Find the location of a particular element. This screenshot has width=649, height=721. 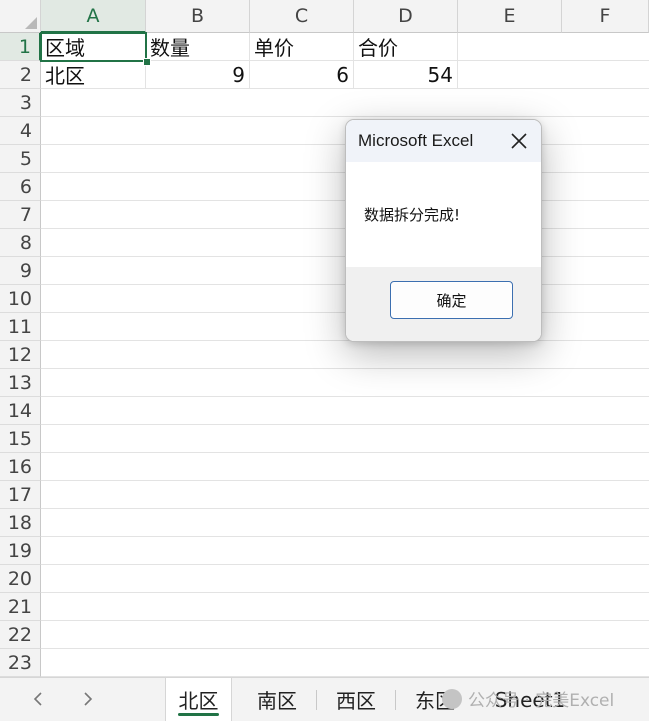

wechat-icon is located at coordinates (452, 698).